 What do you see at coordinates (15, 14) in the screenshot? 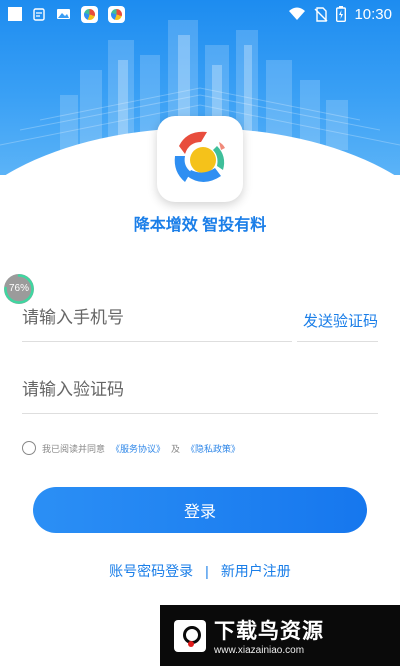
I see `square-icon` at bounding box center [15, 14].